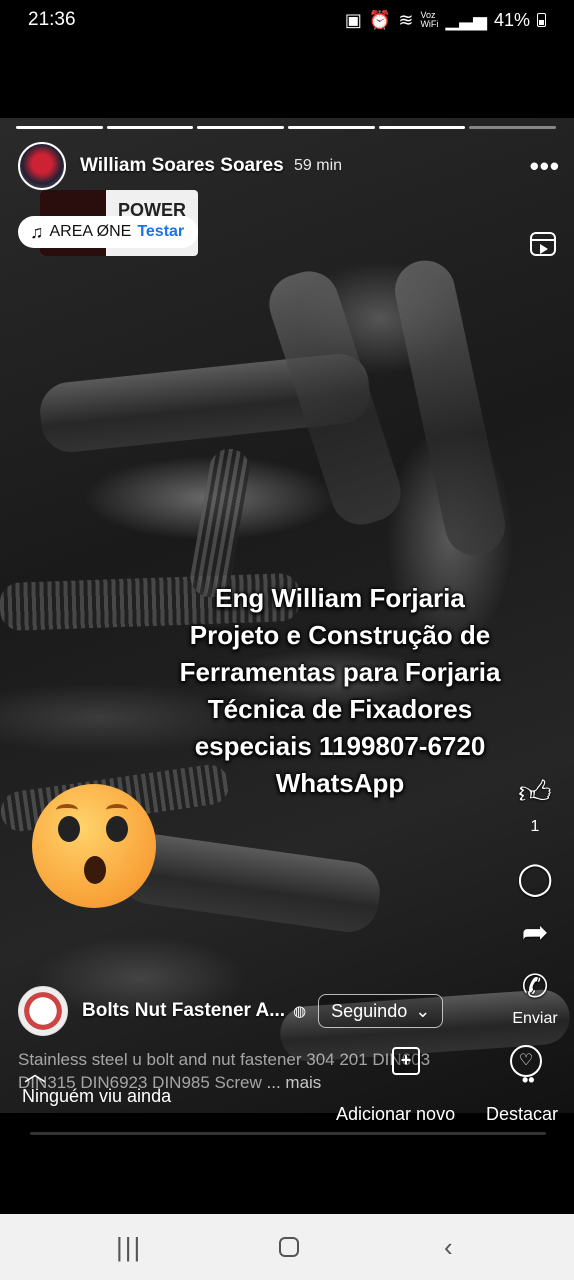  I want to click on volte-indicator: Voz WiFi, so click(429, 19).